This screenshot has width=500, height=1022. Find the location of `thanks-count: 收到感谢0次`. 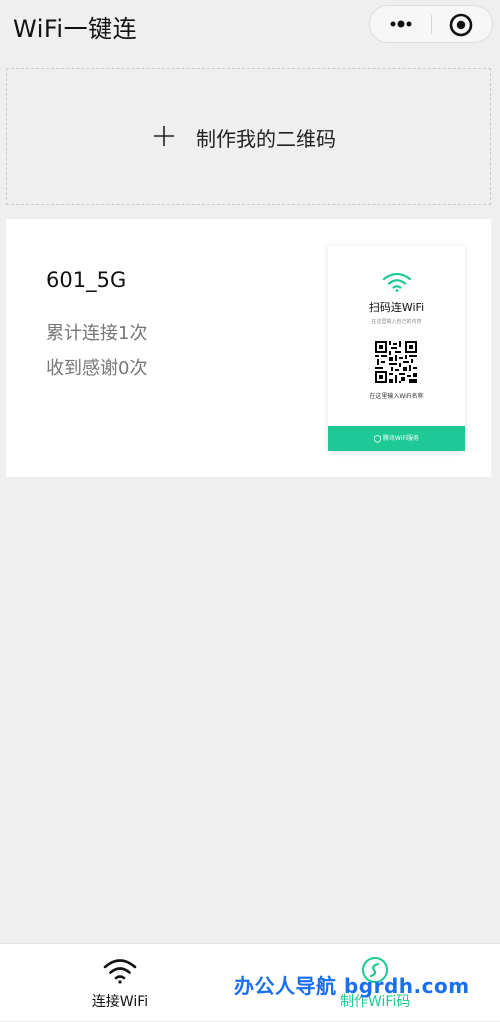

thanks-count: 收到感谢0次 is located at coordinates (97, 368).